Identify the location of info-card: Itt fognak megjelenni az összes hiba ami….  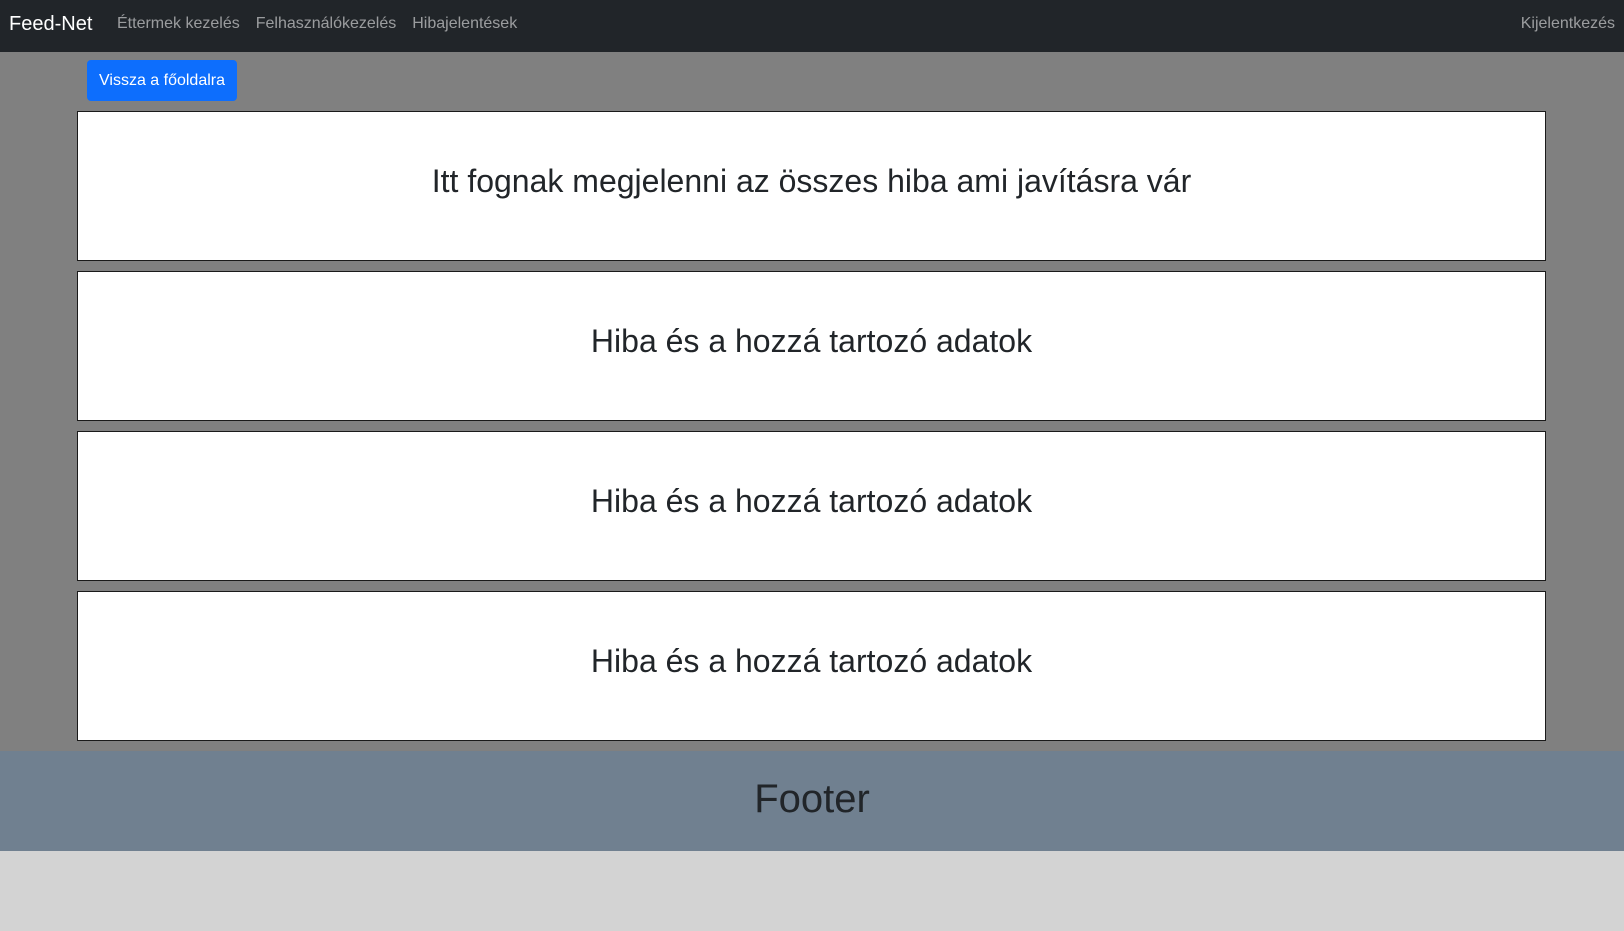
(811, 186).